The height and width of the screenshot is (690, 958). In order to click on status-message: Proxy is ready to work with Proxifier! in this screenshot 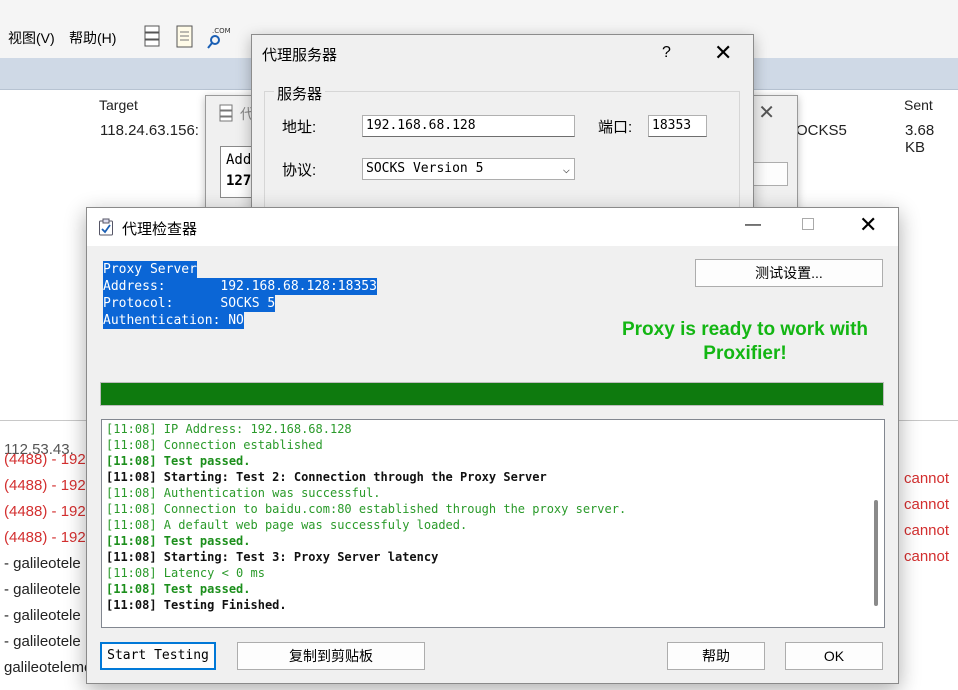, I will do `click(745, 341)`.